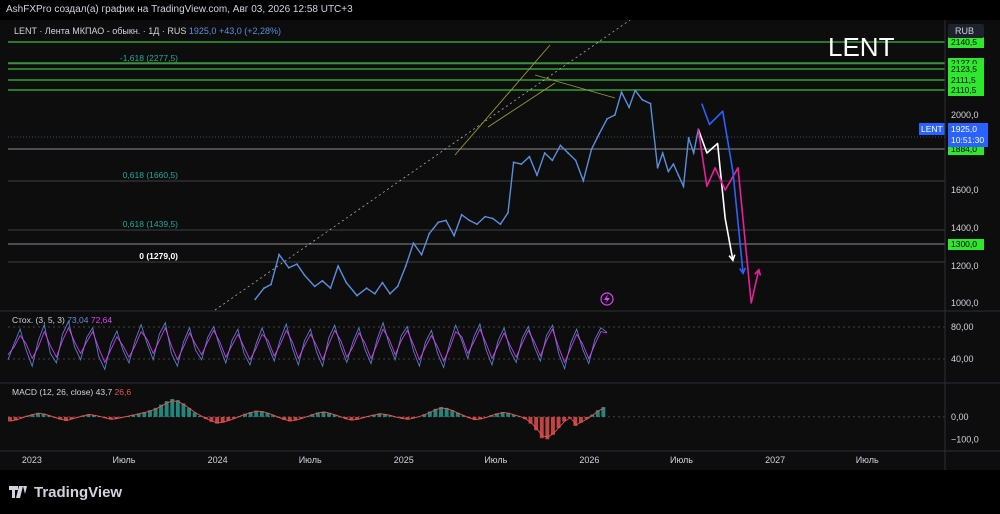 The image size is (1000, 514). What do you see at coordinates (589, 460) in the screenshot?
I see `time-axis-tick: 2026` at bounding box center [589, 460].